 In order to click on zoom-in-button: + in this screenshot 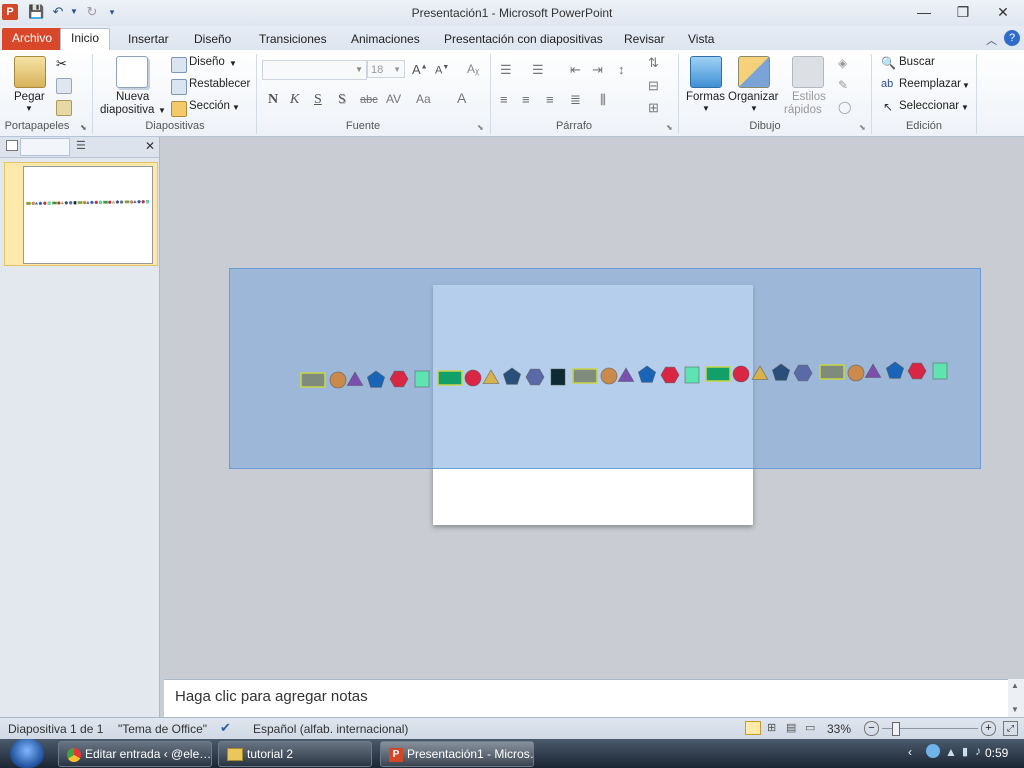, I will do `click(988, 728)`.